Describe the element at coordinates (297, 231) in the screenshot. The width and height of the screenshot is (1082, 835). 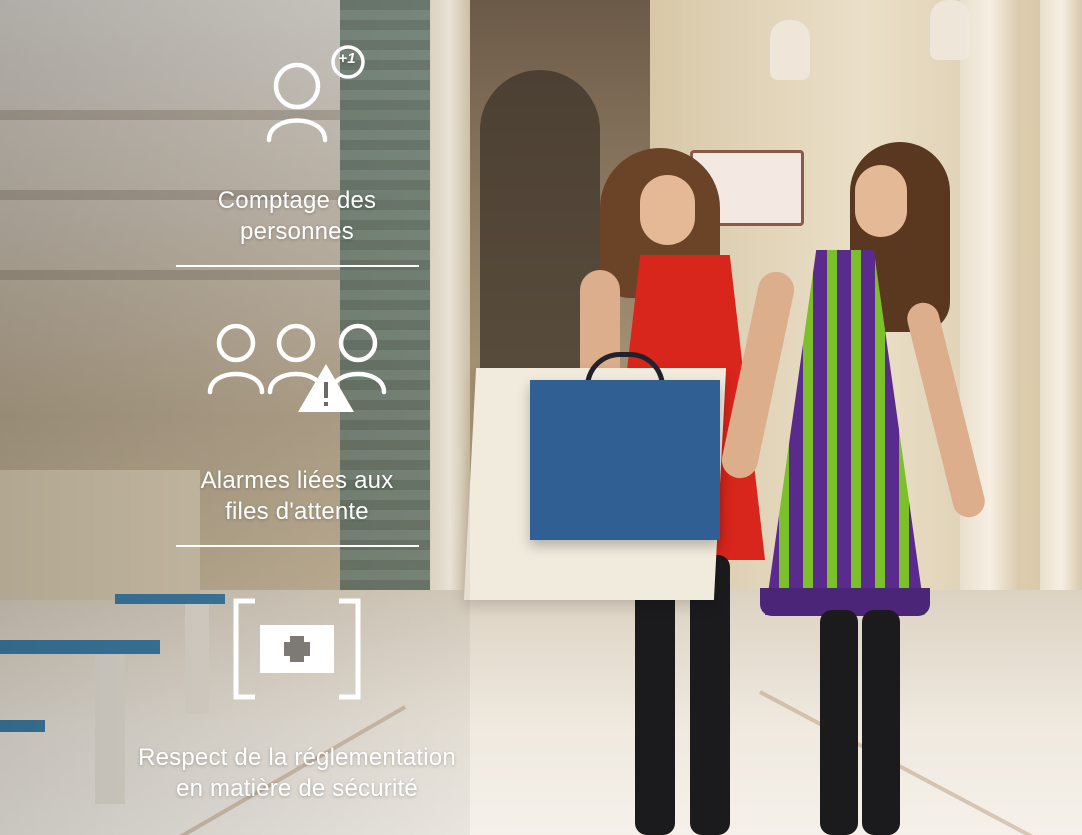
I see `feature-label-line2: personnes` at that location.